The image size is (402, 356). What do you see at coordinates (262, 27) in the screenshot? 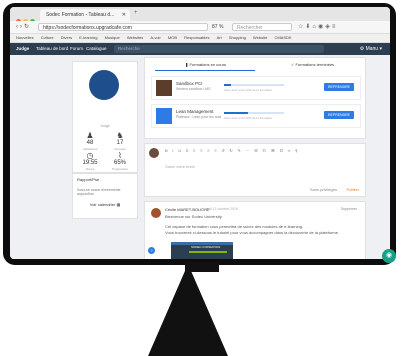
I see `browser-search-input: Rechercher` at bounding box center [262, 27].